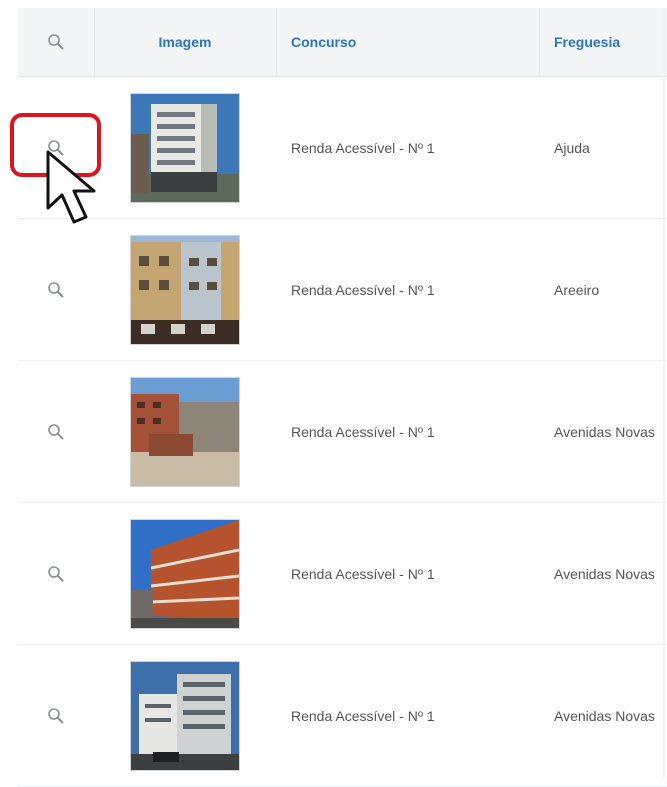  I want to click on column-header-image: Imagem, so click(185, 42).